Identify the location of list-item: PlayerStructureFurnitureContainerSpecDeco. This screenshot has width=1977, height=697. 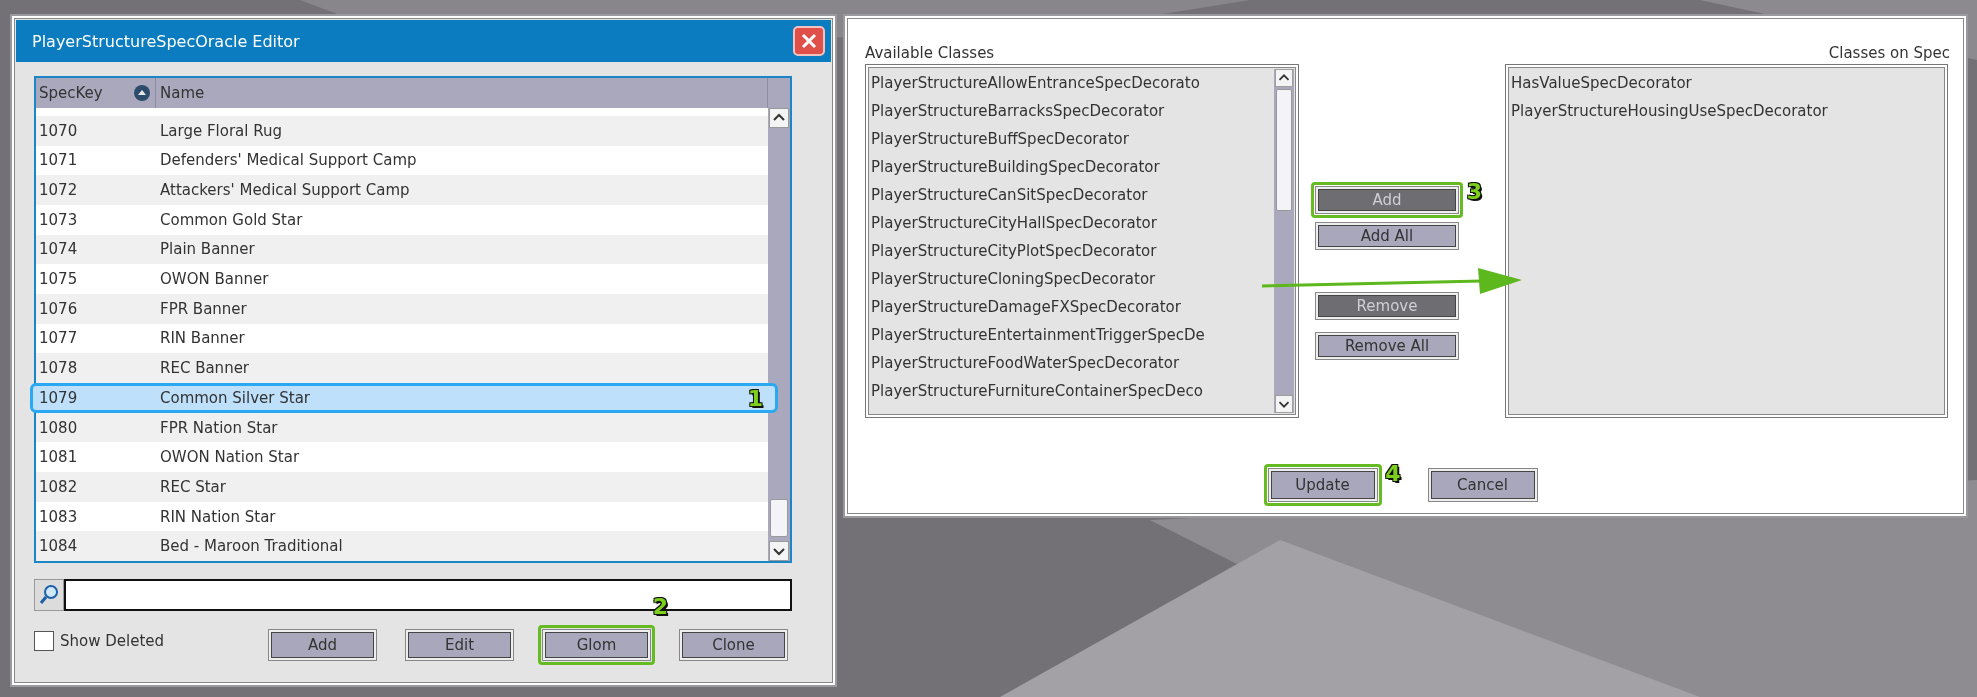
(1072, 391).